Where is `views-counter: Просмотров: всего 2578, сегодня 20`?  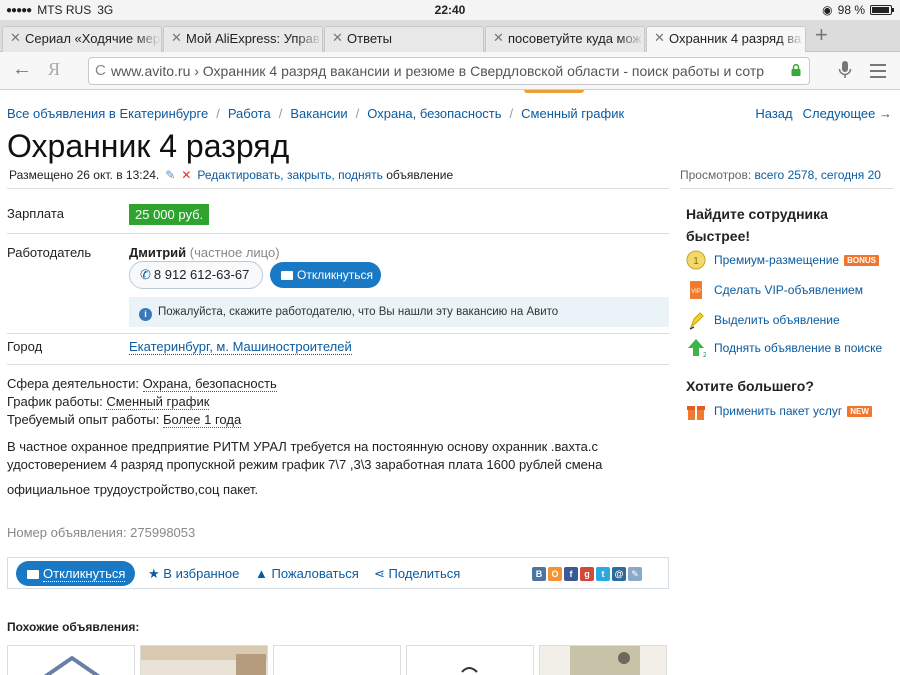
views-counter: Просмотров: всего 2578, сегодня 20 is located at coordinates (780, 175).